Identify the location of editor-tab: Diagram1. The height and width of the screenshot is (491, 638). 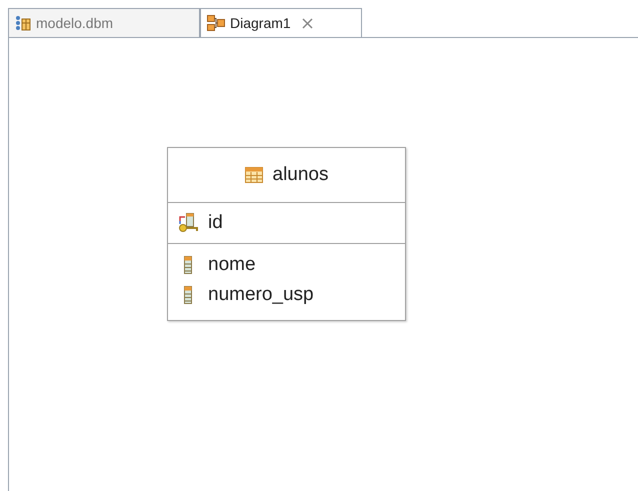
(281, 22).